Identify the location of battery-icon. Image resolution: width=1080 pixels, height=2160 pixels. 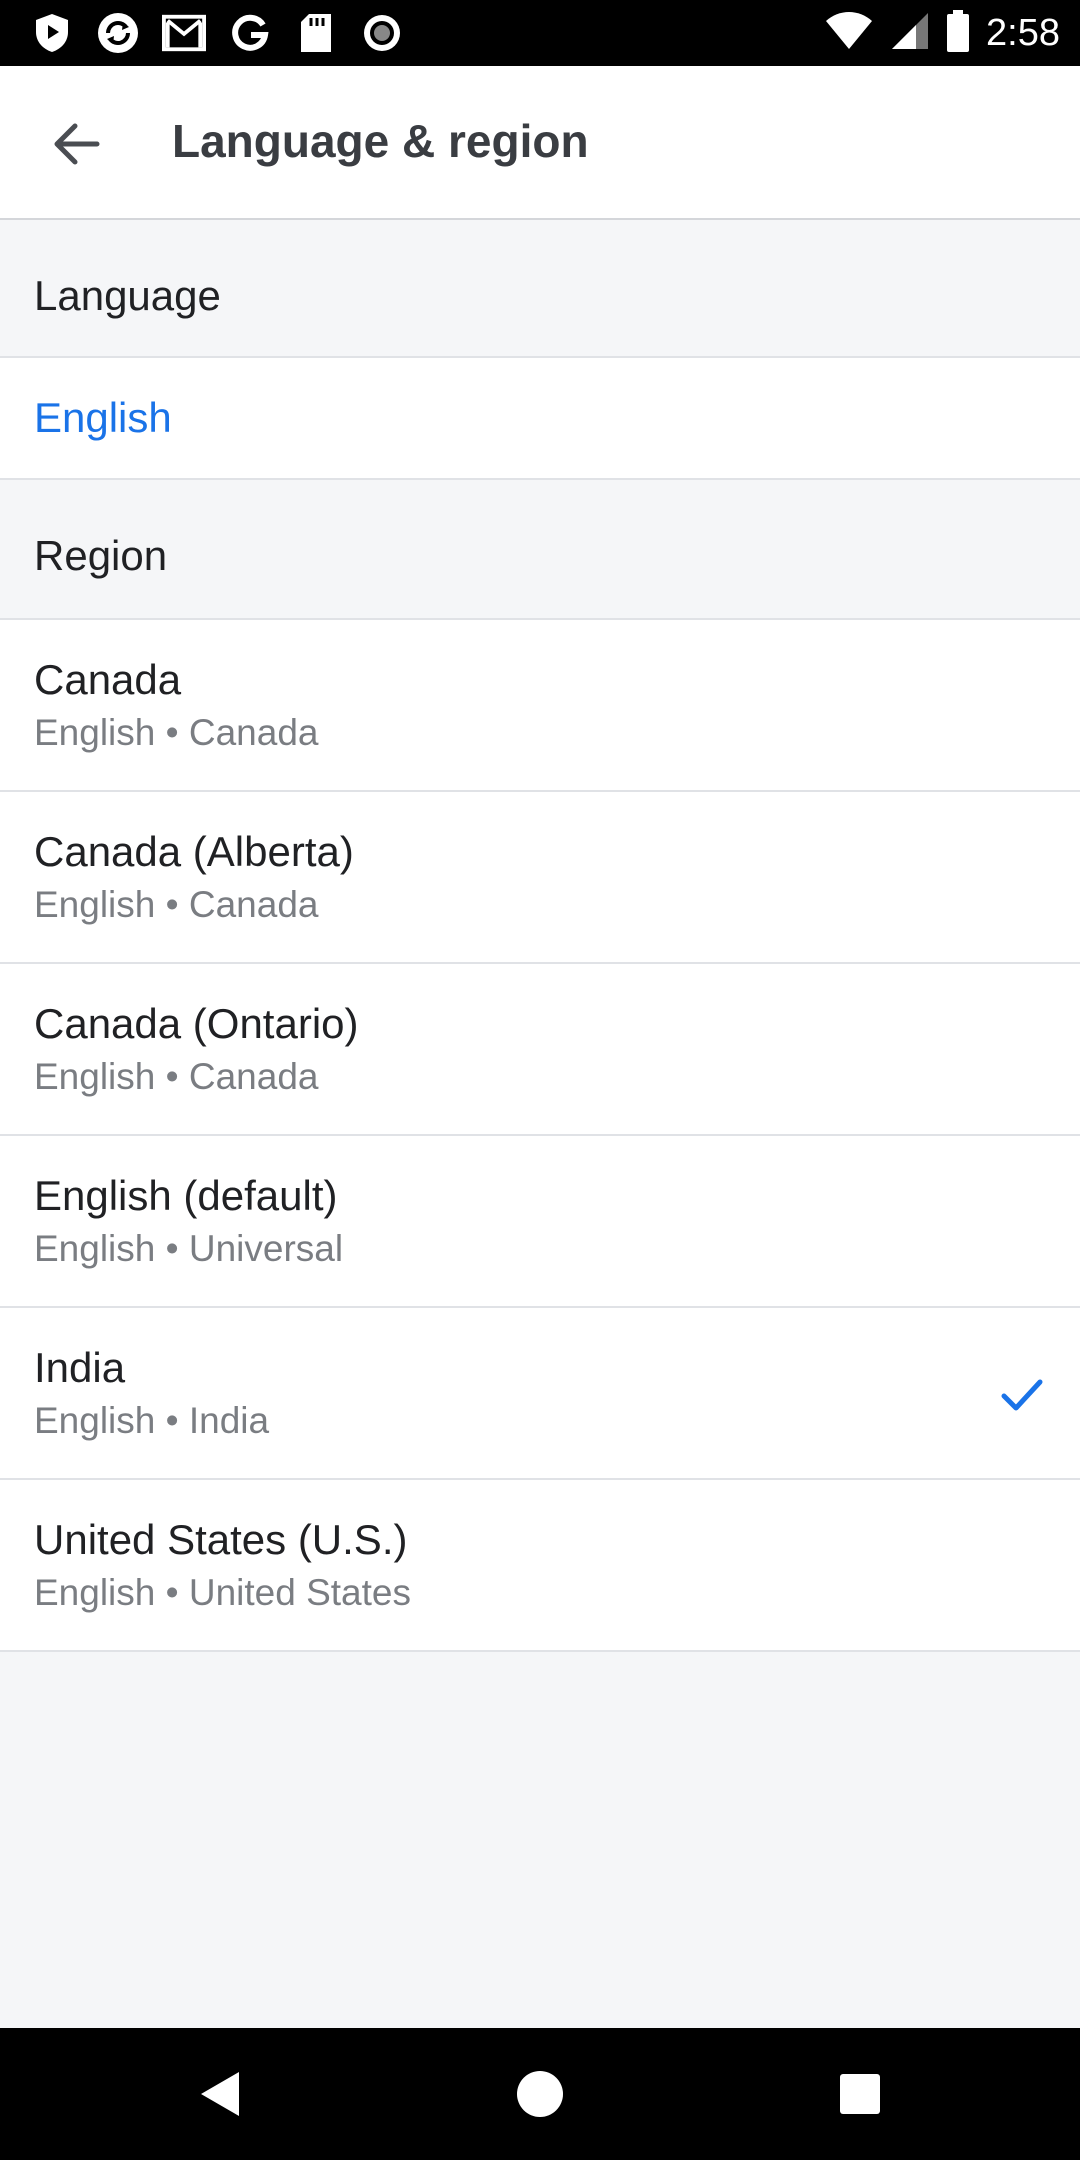
(958, 33).